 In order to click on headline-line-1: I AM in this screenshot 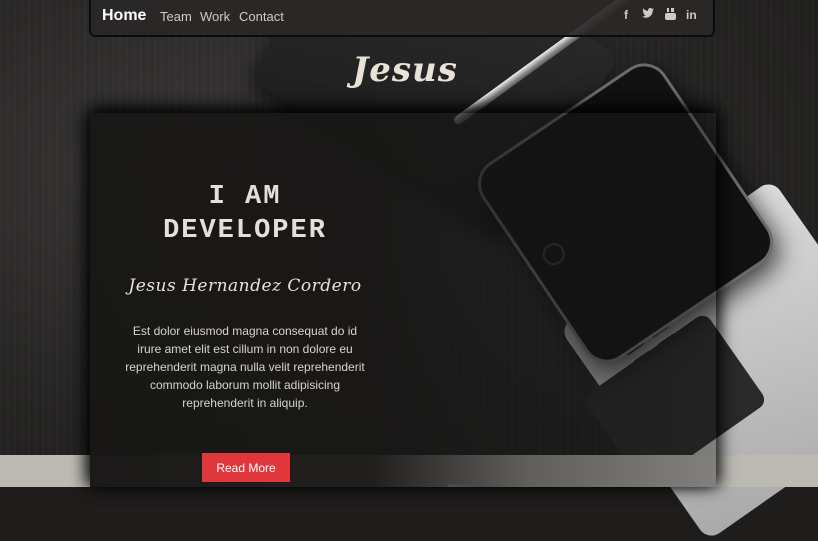, I will do `click(245, 197)`.